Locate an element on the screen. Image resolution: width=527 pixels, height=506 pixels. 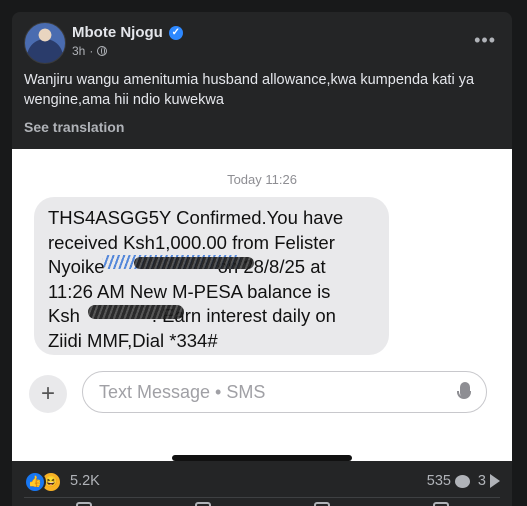
author-avatar is located at coordinates (45, 43).